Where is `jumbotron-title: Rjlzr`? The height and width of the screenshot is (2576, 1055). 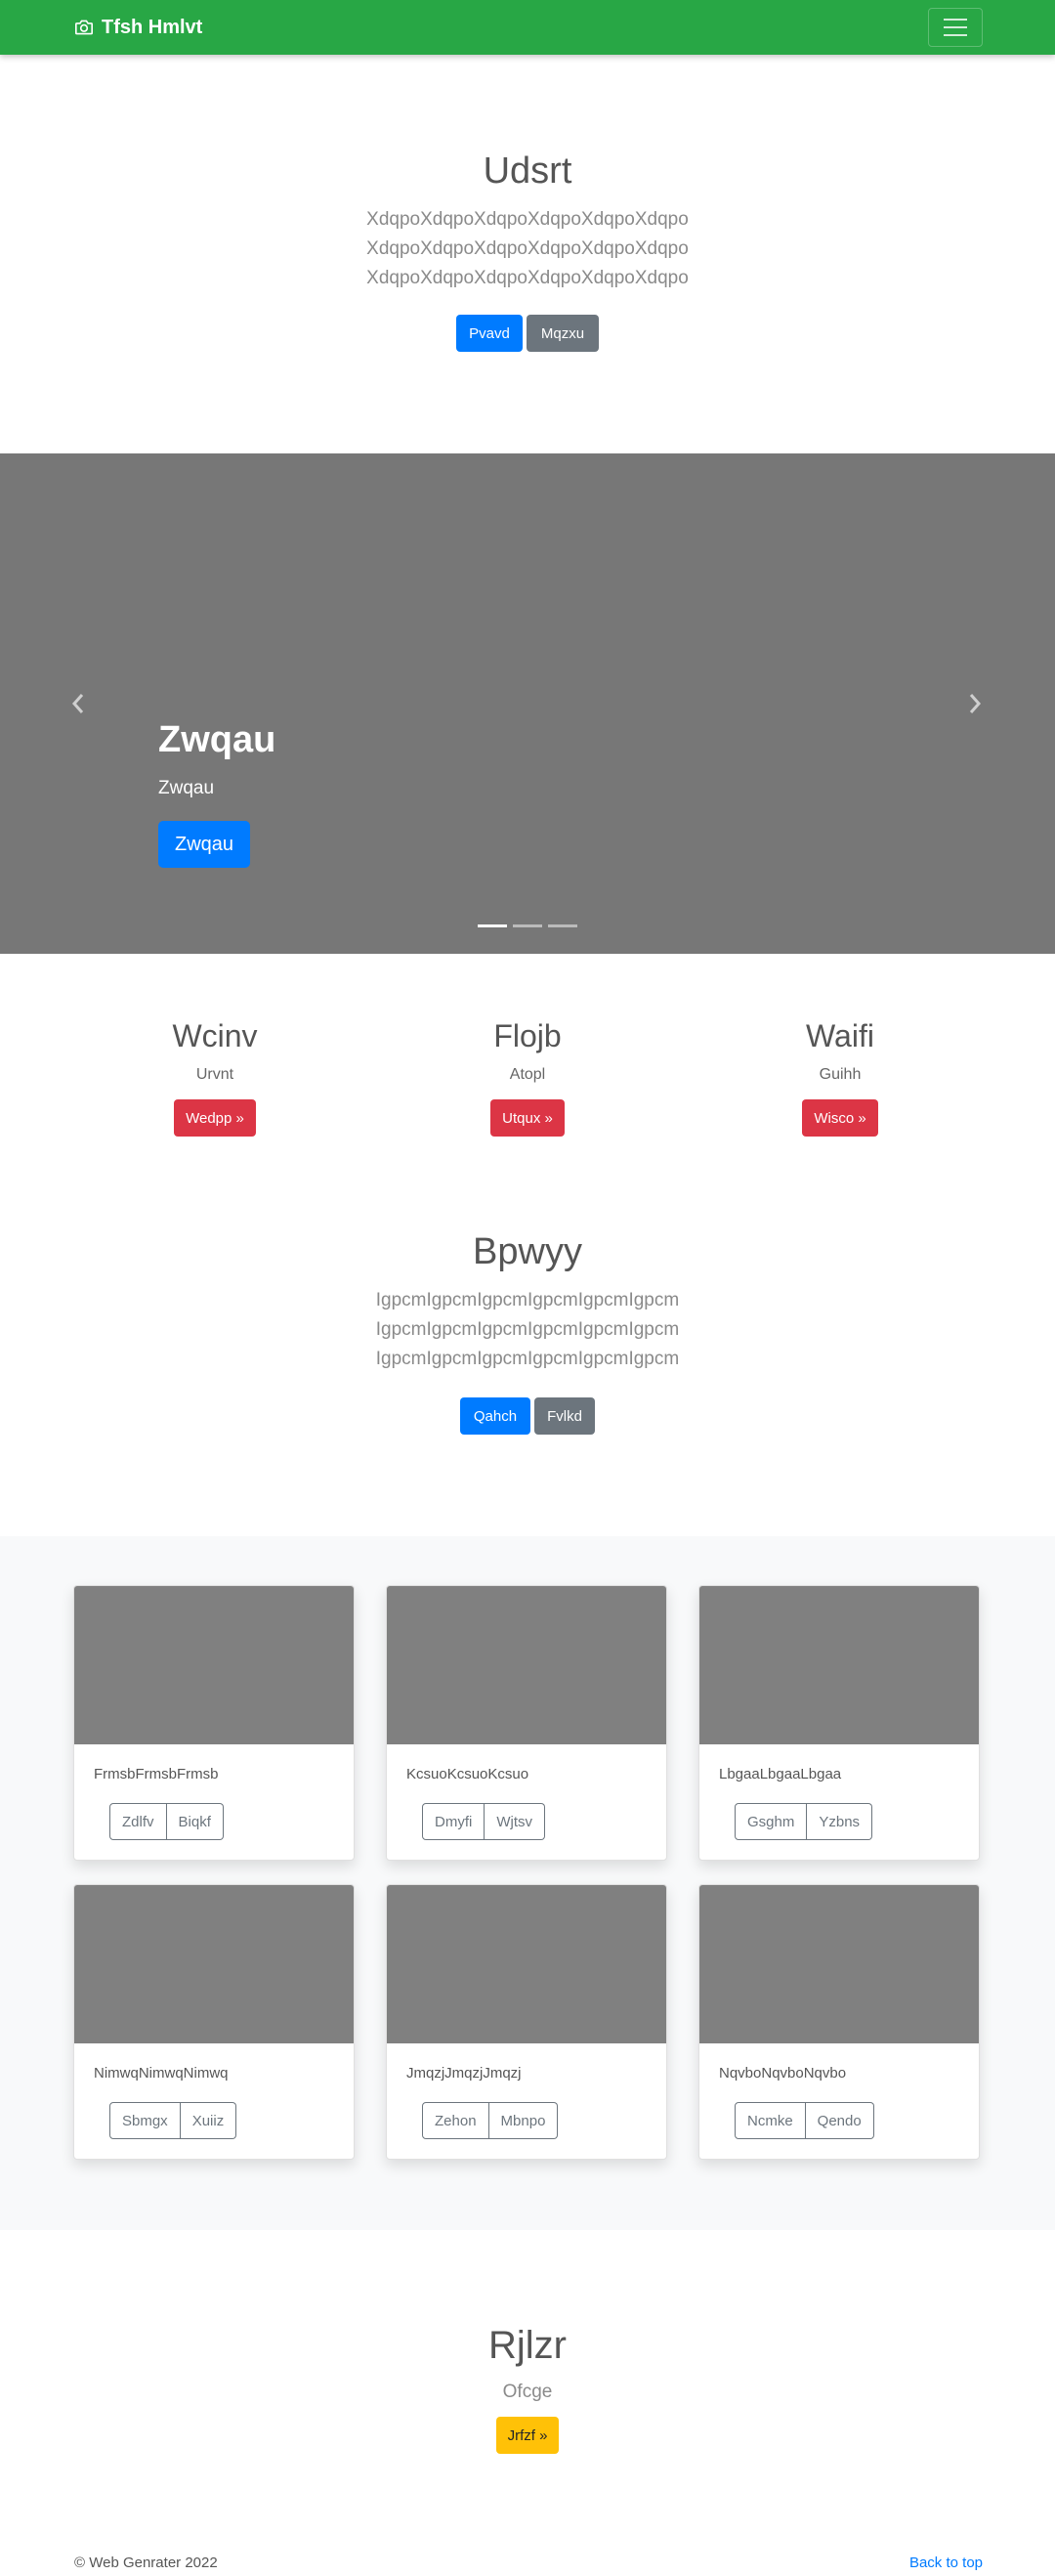 jumbotron-title: Rjlzr is located at coordinates (527, 2346).